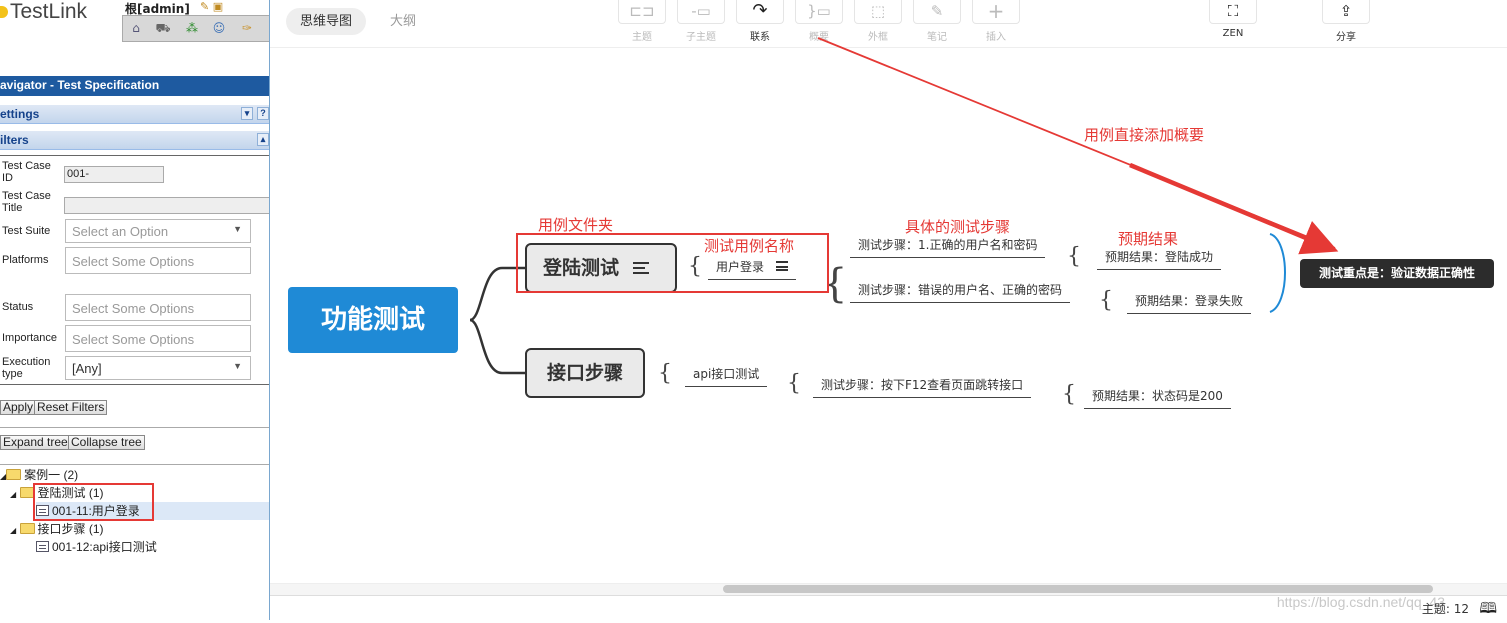 The height and width of the screenshot is (623, 1507). Describe the element at coordinates (1360, 602) in the screenshot. I see `watermark: https://blog.csdn.net/qq_43` at that location.